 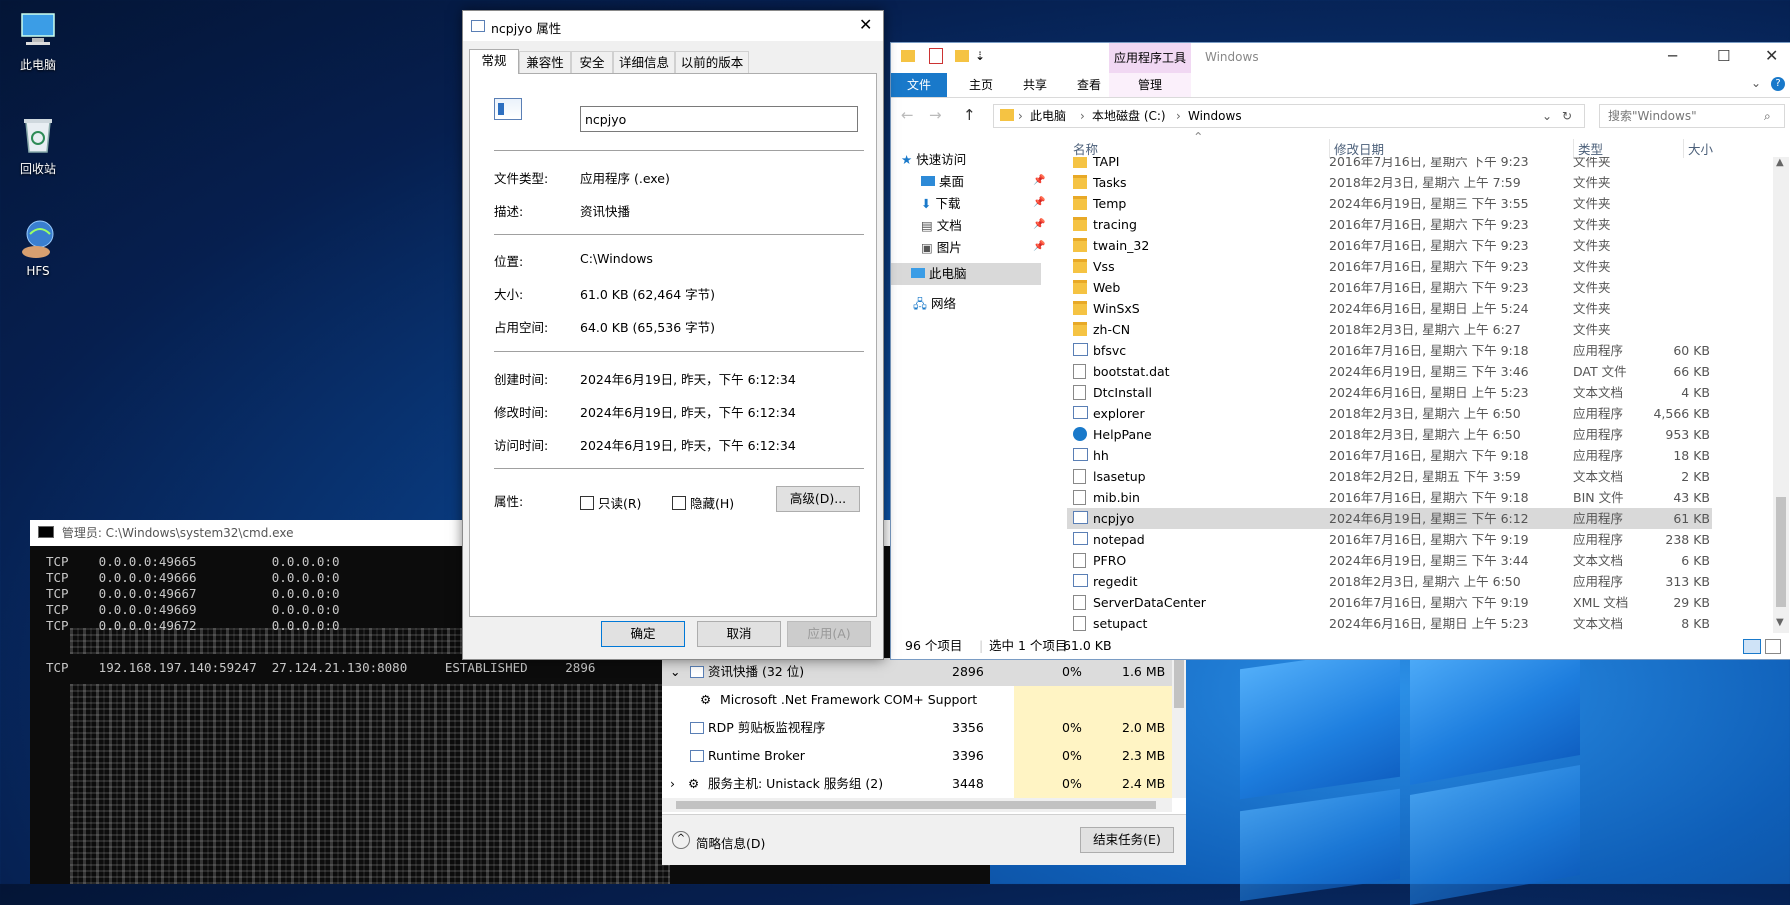 What do you see at coordinates (1127, 840) in the screenshot?
I see `end-task-button: 结束任务(E)` at bounding box center [1127, 840].